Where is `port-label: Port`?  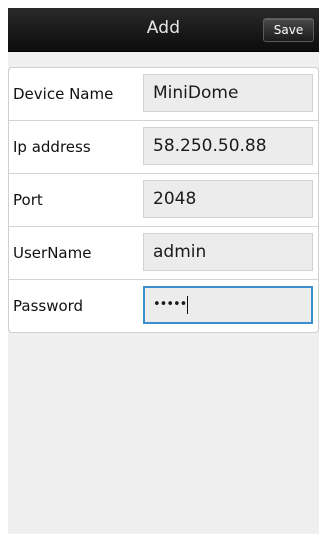
port-label: Port is located at coordinates (28, 200).